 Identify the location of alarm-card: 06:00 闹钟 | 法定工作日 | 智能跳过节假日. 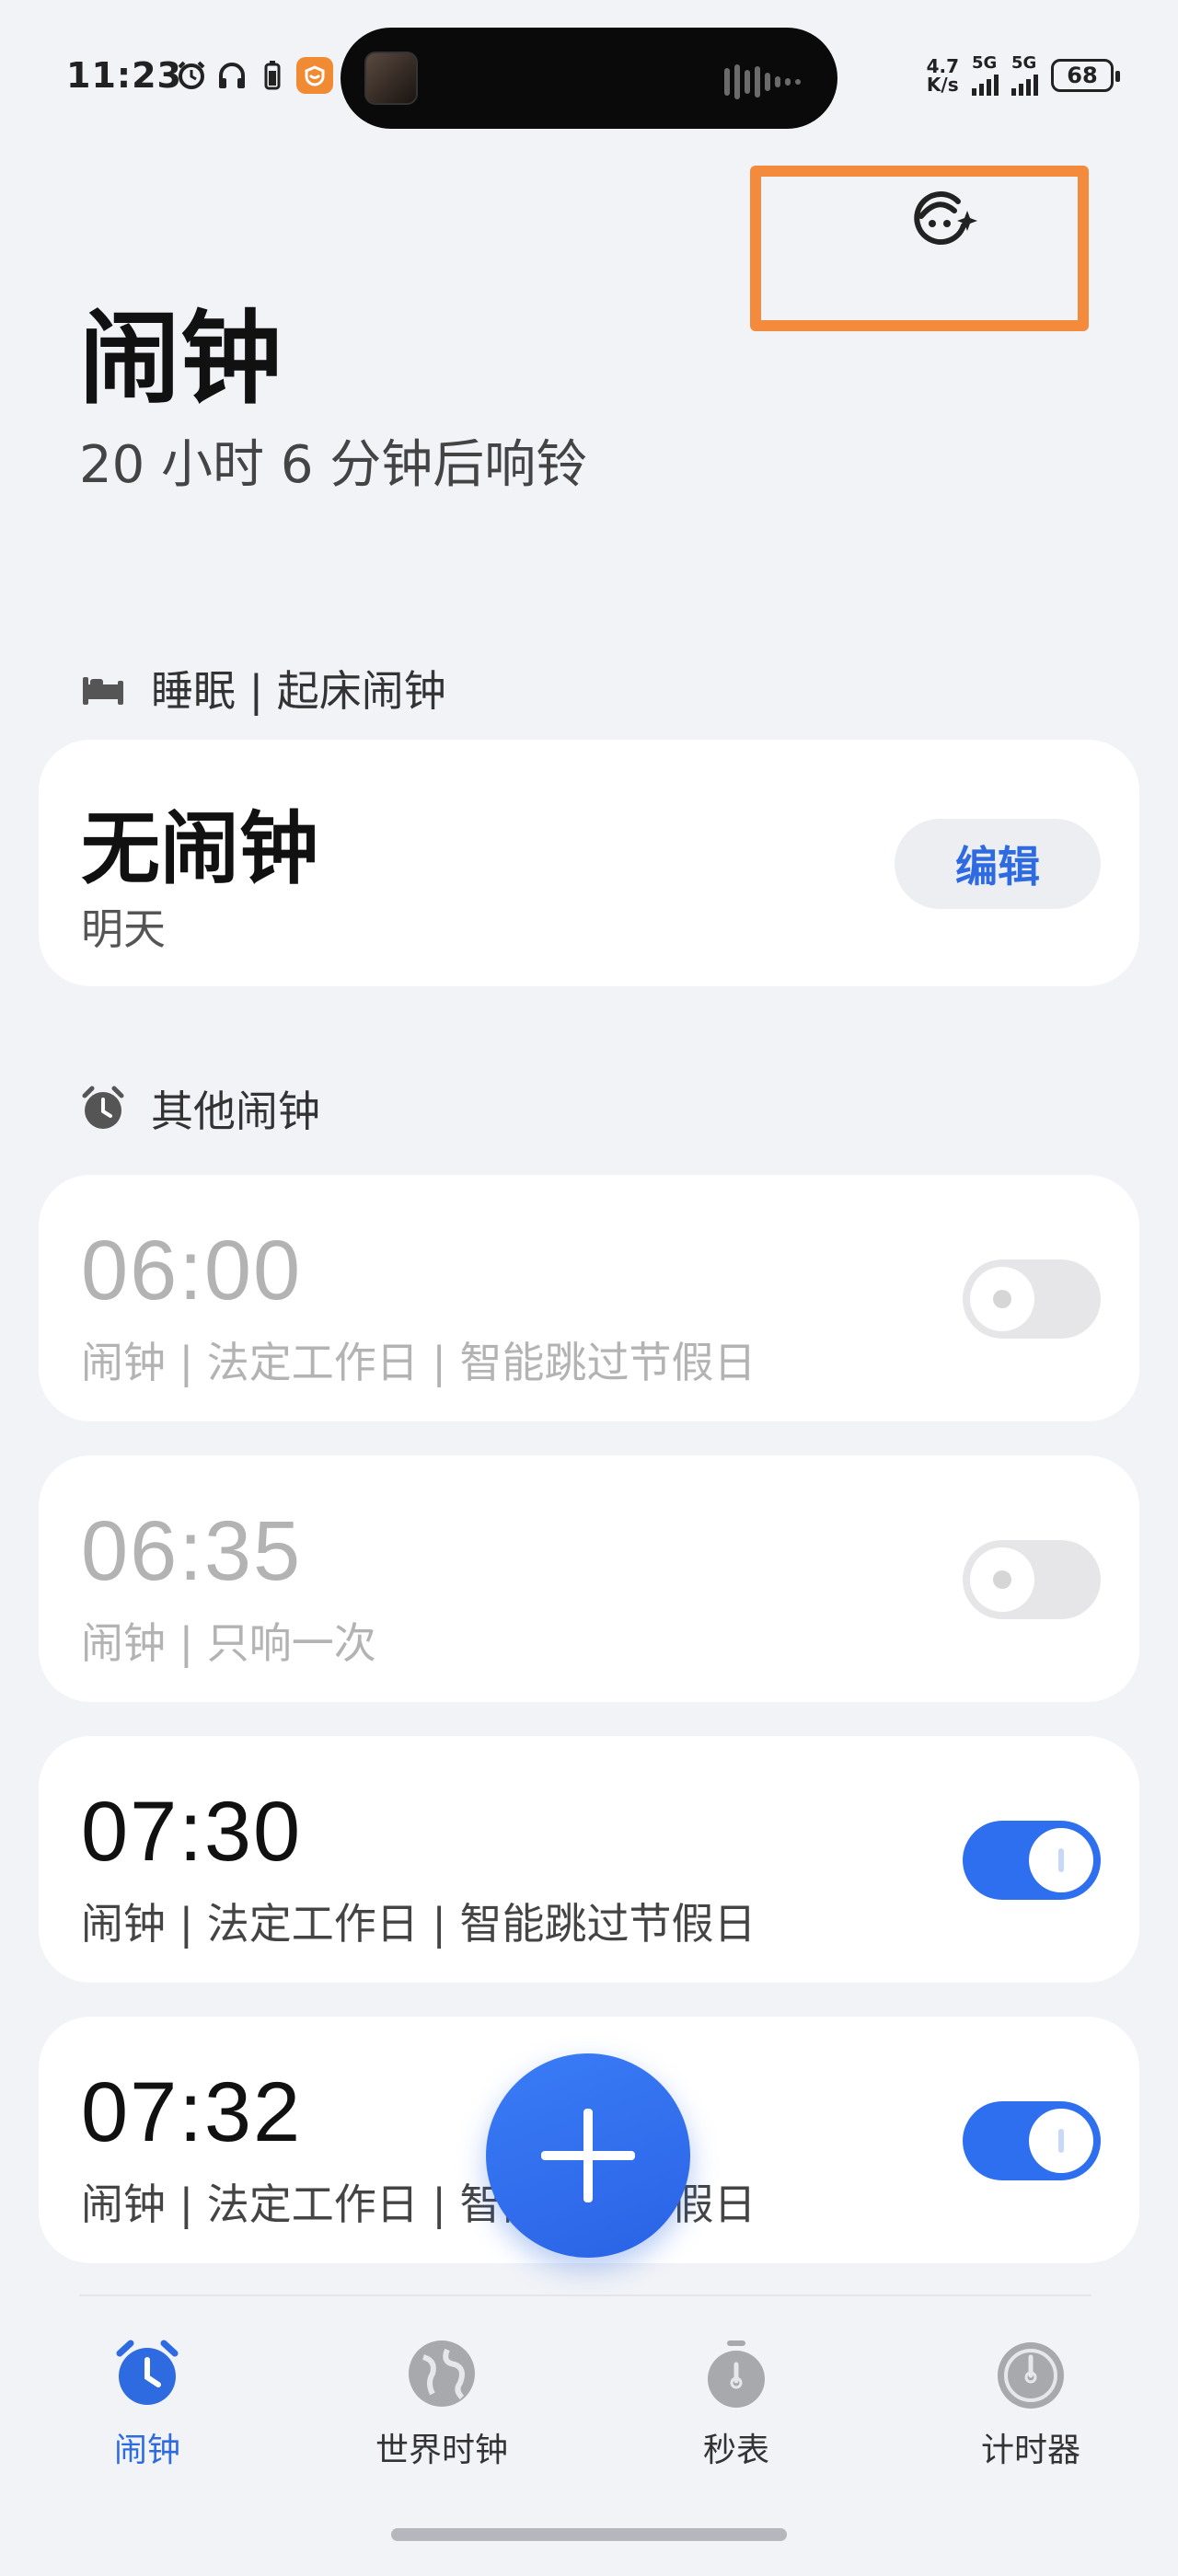
(589, 1298).